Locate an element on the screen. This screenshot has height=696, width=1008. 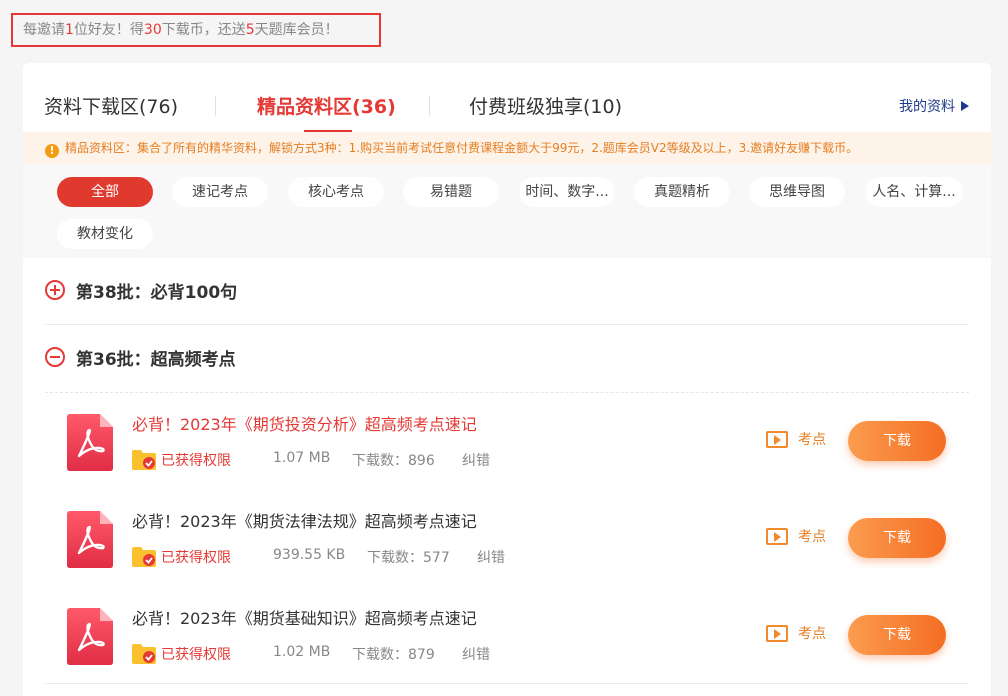
my-resources-label: 我的资料 is located at coordinates (927, 107).